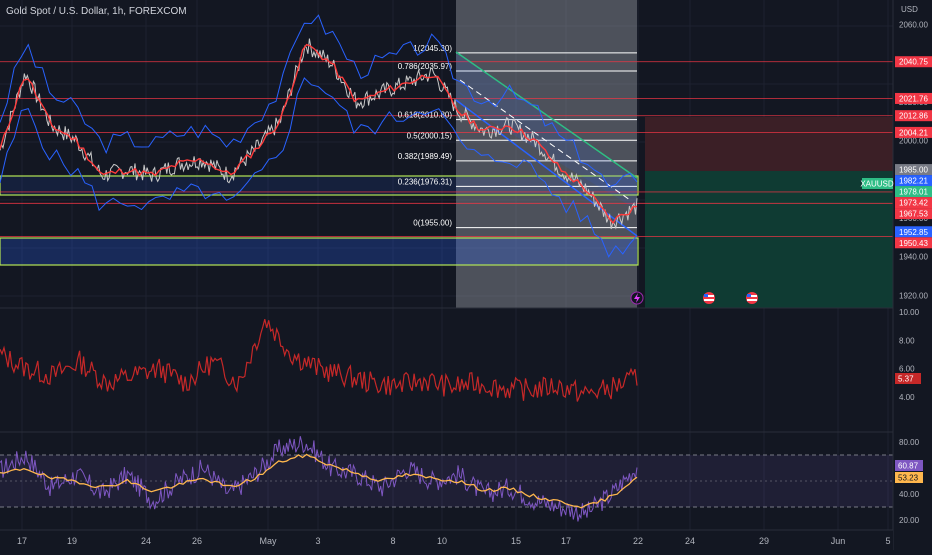 The image size is (932, 555). What do you see at coordinates (838, 541) in the screenshot?
I see `time-tick-13: Jun` at bounding box center [838, 541].